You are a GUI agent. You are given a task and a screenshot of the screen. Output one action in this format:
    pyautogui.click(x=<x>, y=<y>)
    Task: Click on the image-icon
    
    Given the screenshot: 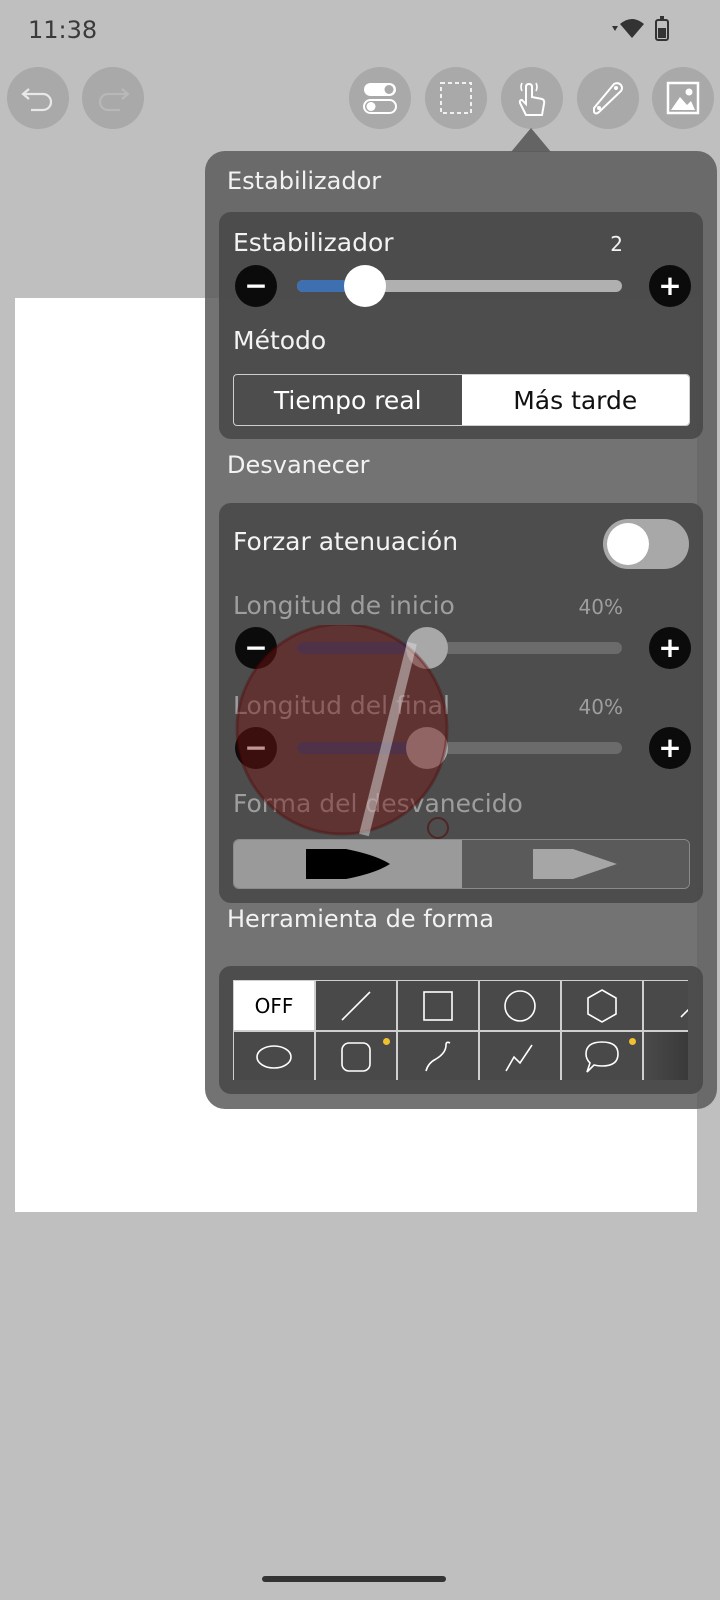 What is the action you would take?
    pyautogui.click(x=683, y=98)
    